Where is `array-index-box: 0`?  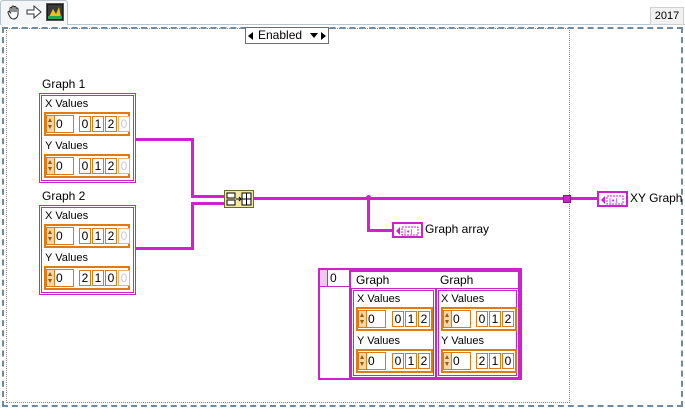 array-index-box: 0 is located at coordinates (335, 278).